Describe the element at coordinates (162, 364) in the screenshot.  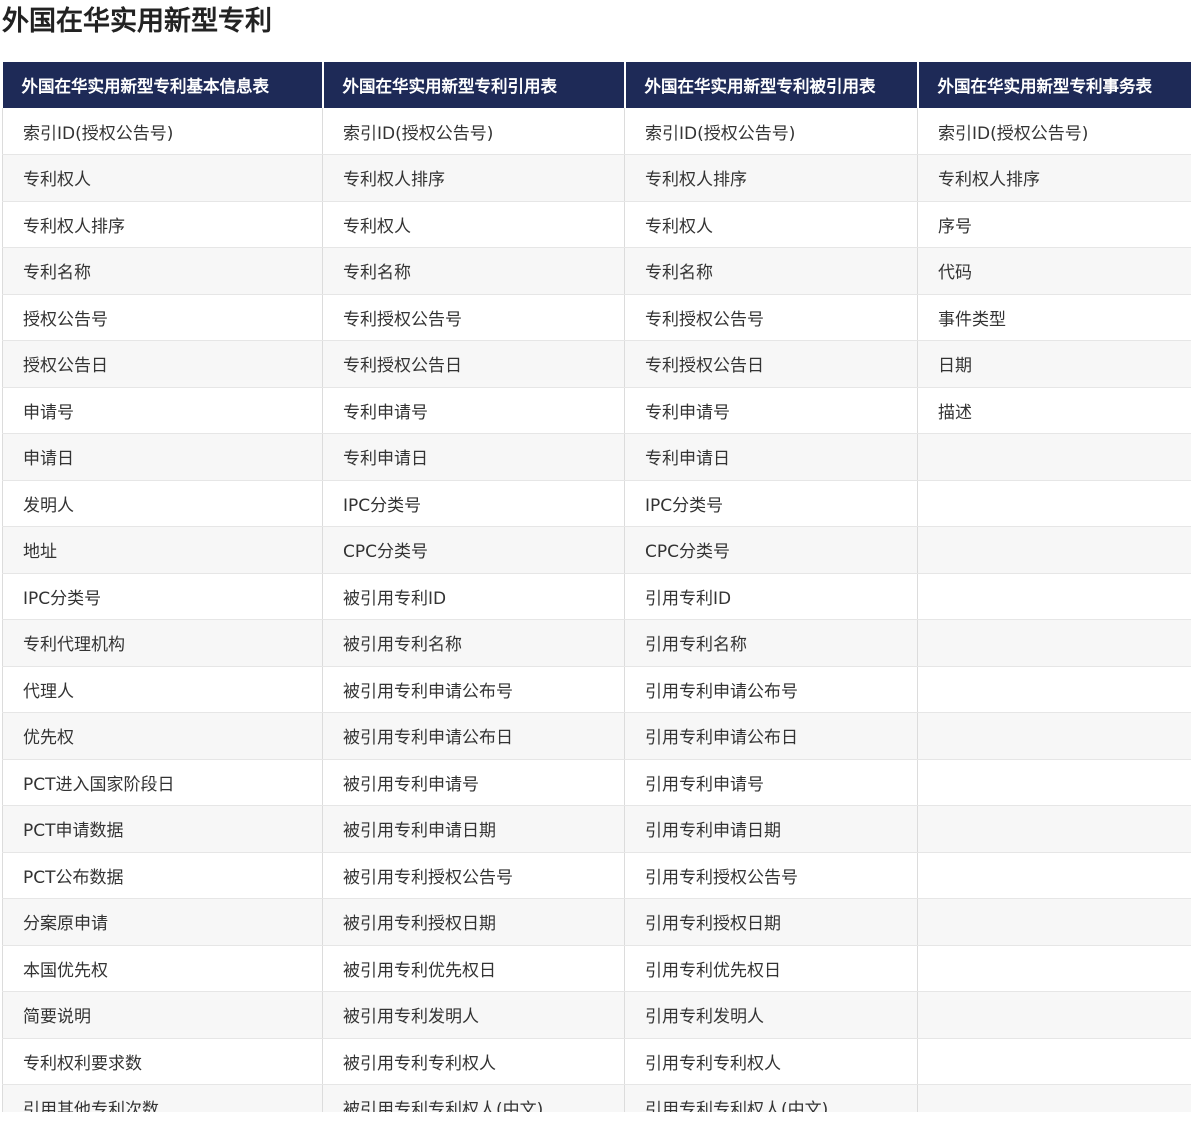
I see `cell-basic-info: 授权公告日` at that location.